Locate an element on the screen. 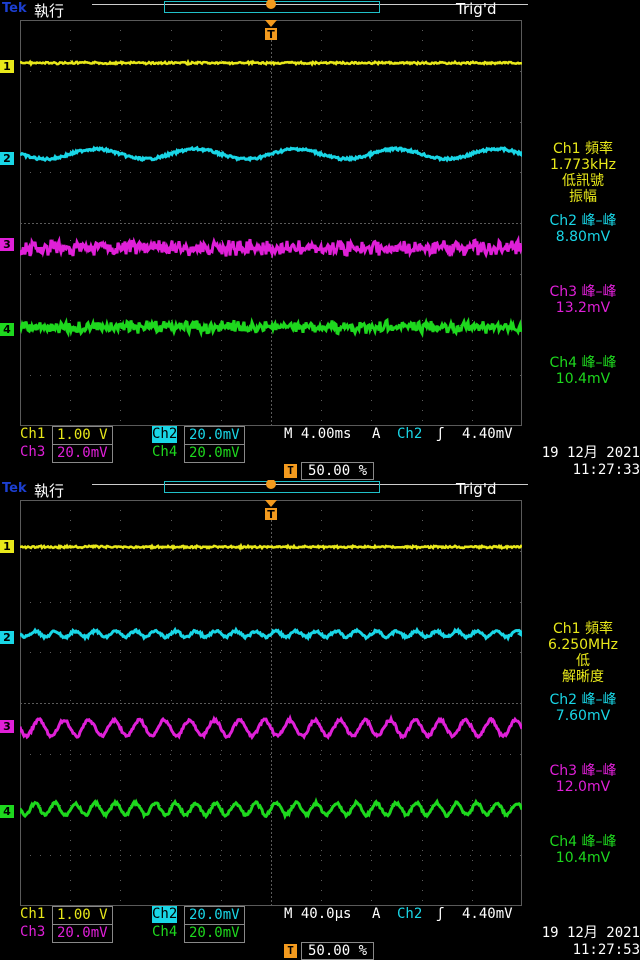 This screenshot has width=640, height=960. meas-ch2: Ch2 峰–峰 7.60mV is located at coordinates (583, 708).